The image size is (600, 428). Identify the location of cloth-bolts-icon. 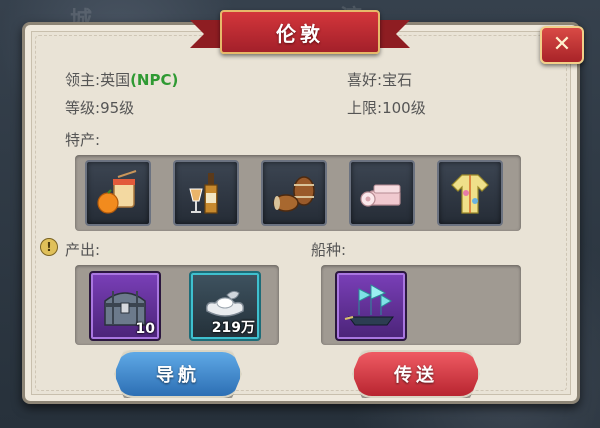
(380, 195).